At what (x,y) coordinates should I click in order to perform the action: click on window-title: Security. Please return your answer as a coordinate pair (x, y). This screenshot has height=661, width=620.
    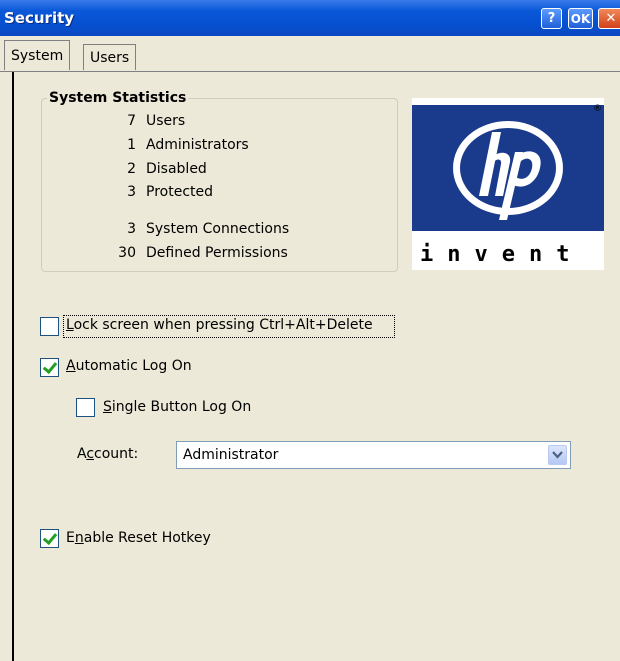
    Looking at the image, I should click on (39, 18).